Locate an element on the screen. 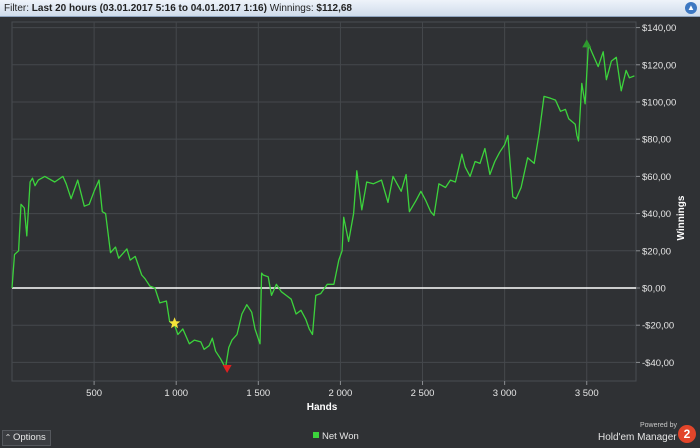 The width and height of the screenshot is (700, 448). y-tick-label: $60,00 is located at coordinates (656, 177).